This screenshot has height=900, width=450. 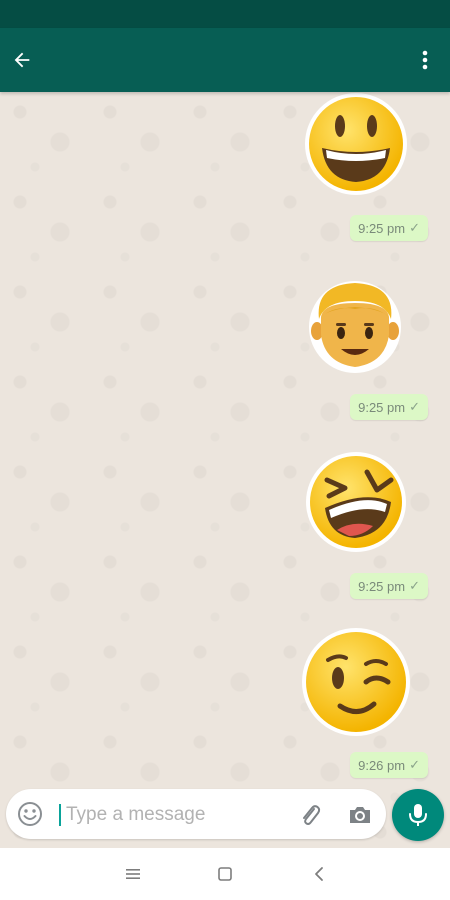 I want to click on menu-icon, so click(x=133, y=874).